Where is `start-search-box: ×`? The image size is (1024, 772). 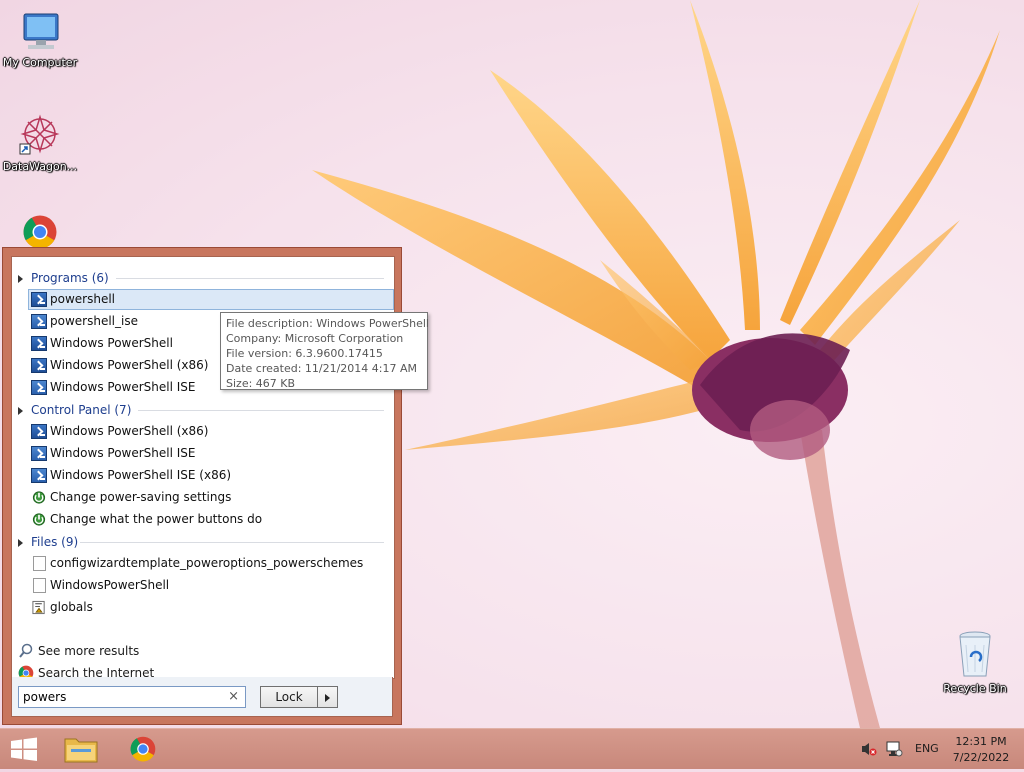 start-search-box: × is located at coordinates (132, 697).